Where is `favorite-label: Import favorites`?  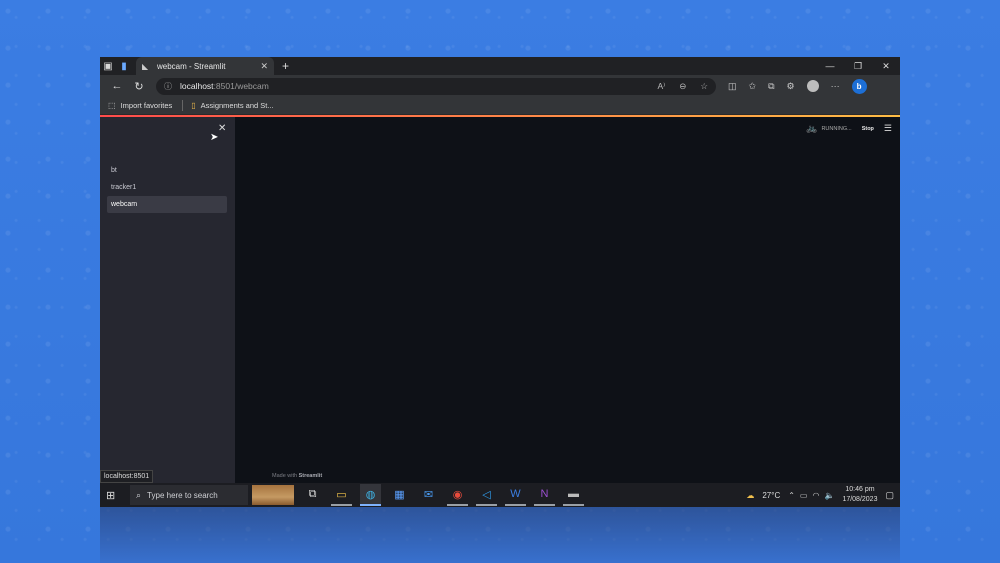 favorite-label: Import favorites is located at coordinates (146, 105).